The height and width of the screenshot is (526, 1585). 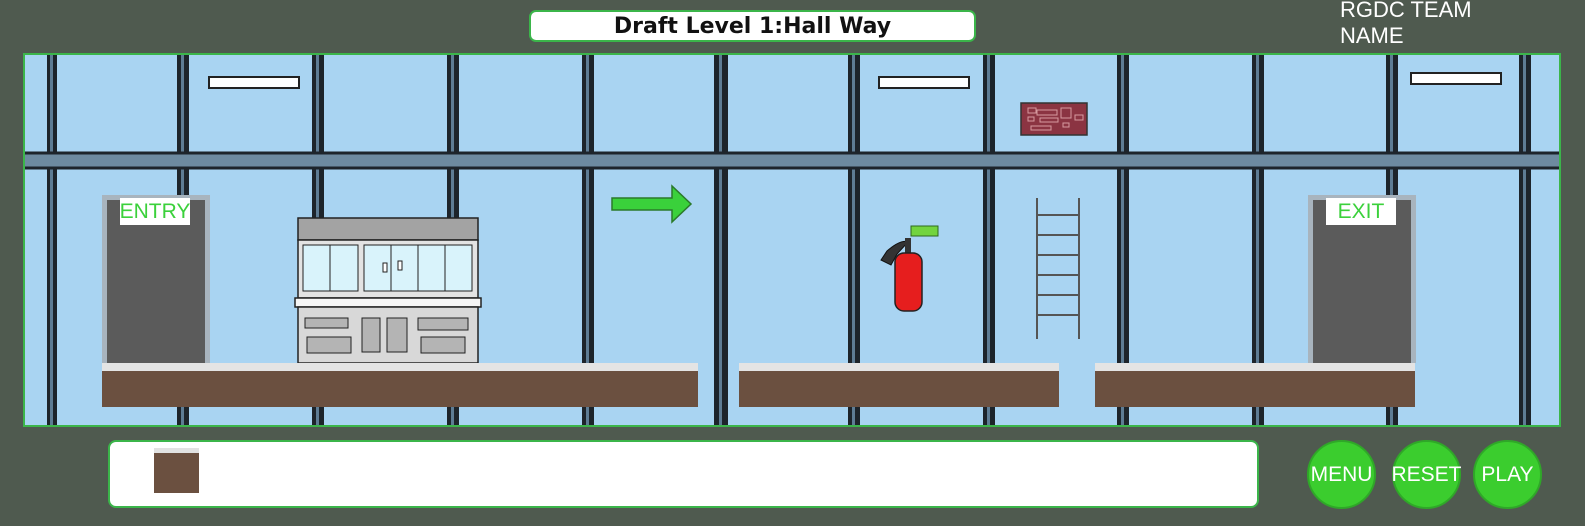 I want to click on menu-button: MENU, so click(x=1341, y=474).